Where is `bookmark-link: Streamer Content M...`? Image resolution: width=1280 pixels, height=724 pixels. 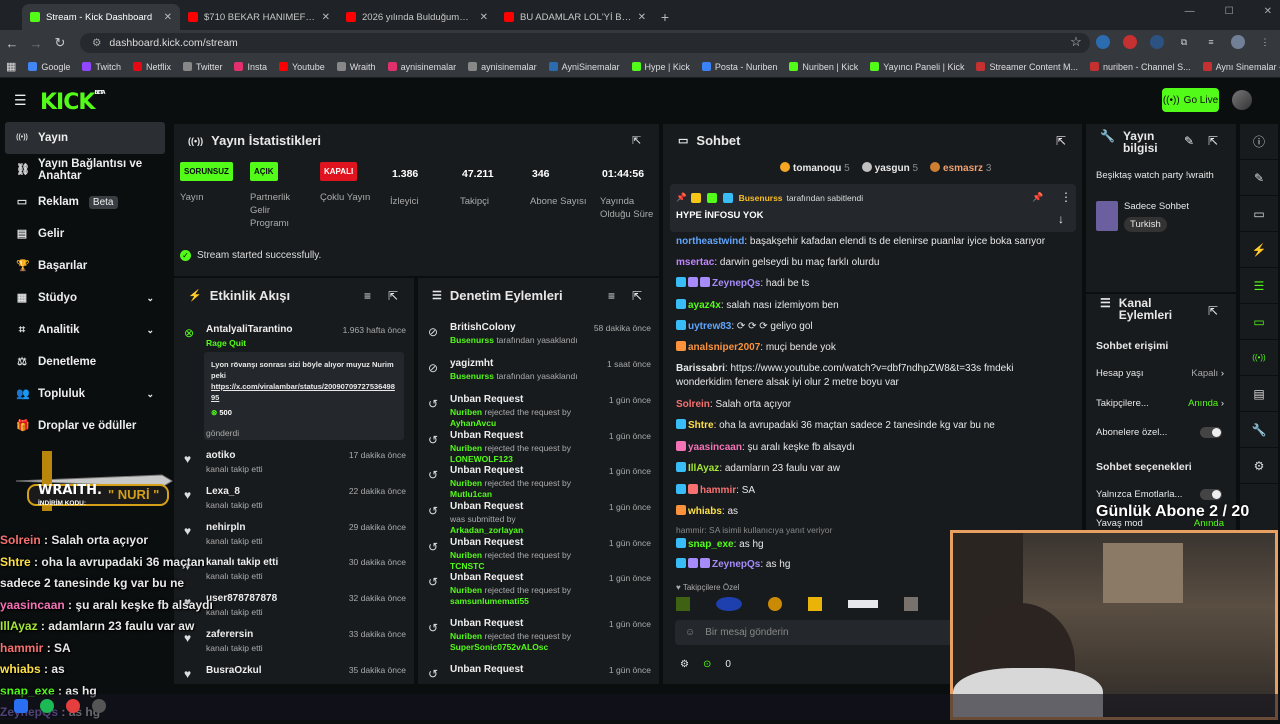
bookmark-link: Streamer Content M... is located at coordinates (1027, 67).